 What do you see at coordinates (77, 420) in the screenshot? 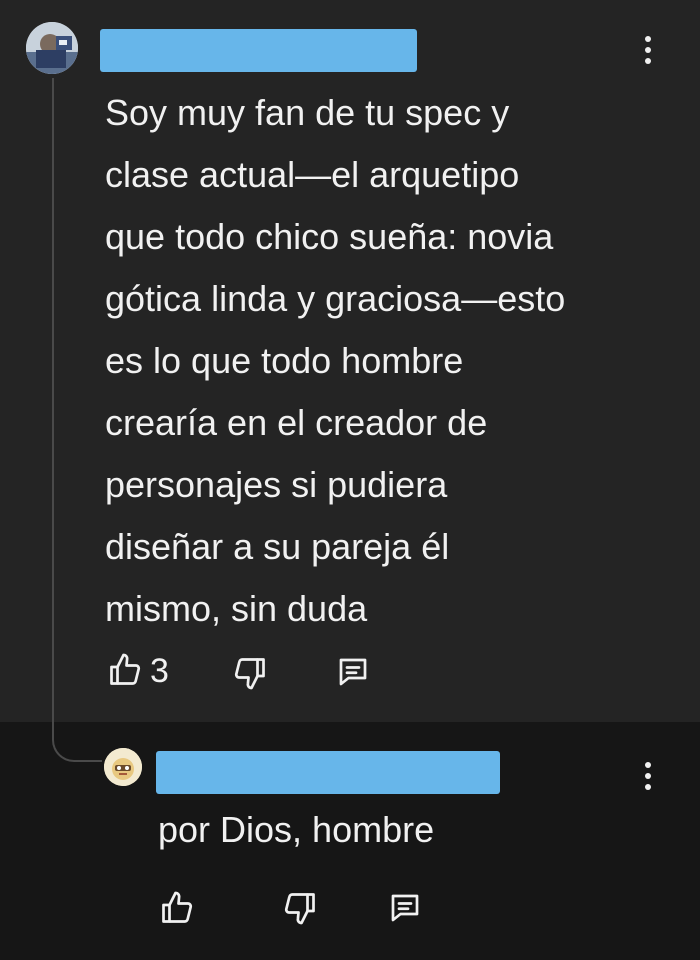
I see `thread-connector-line` at bounding box center [77, 420].